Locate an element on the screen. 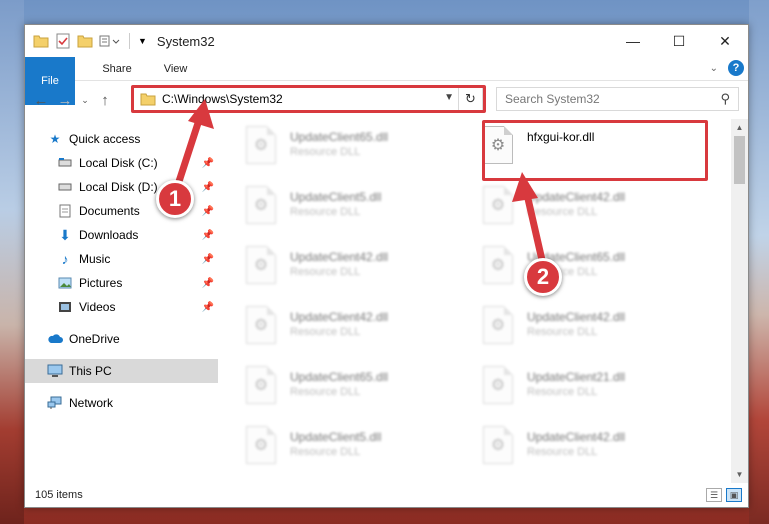 The height and width of the screenshot is (524, 769). window-controls: — ☐ ✕ is located at coordinates (679, 41).